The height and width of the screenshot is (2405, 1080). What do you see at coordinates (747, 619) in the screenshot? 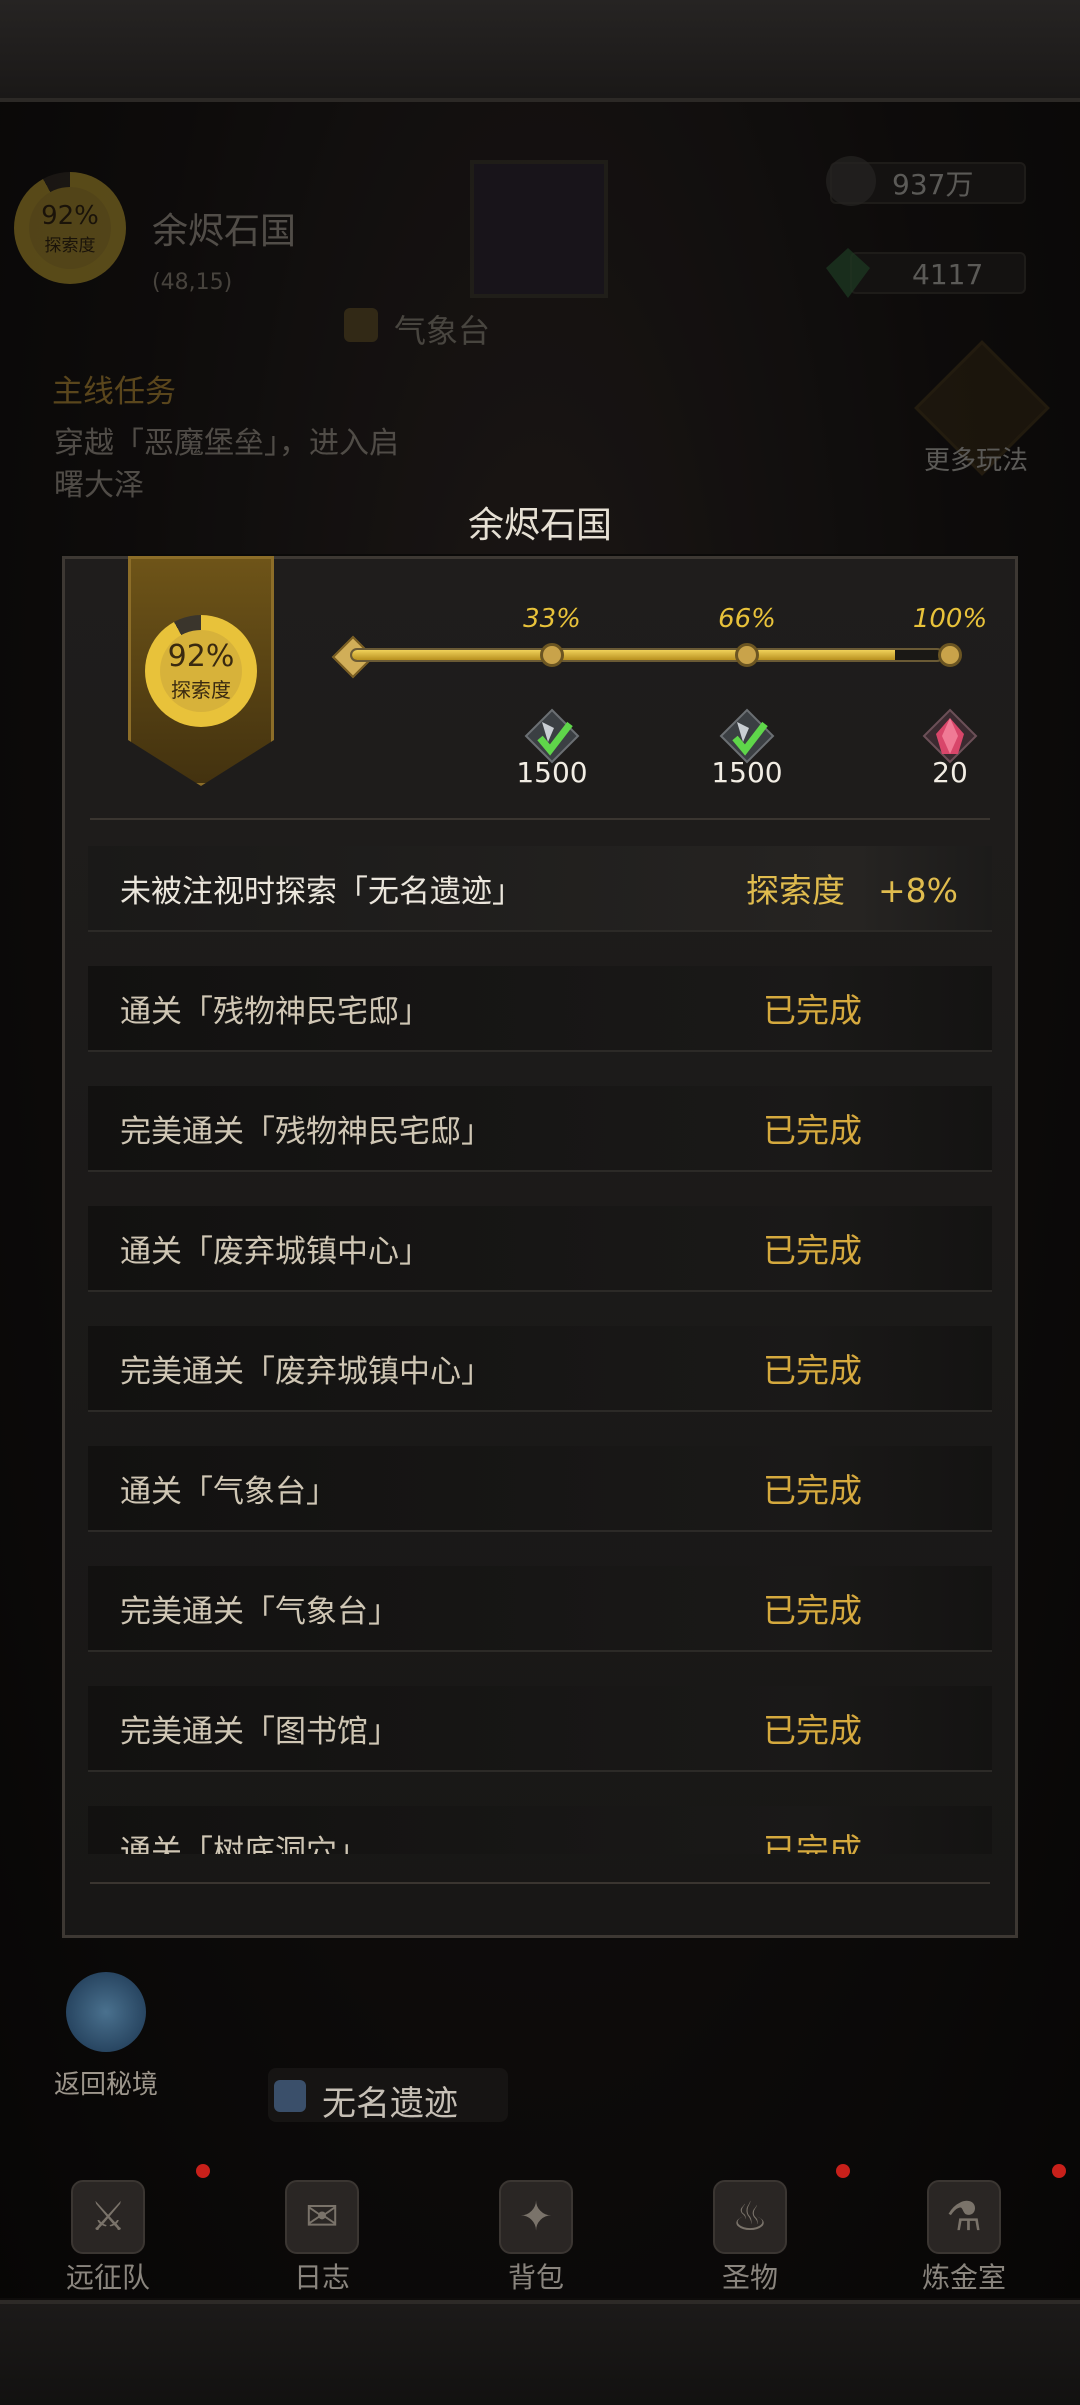
I see `milestone-percent: 66%` at bounding box center [747, 619].